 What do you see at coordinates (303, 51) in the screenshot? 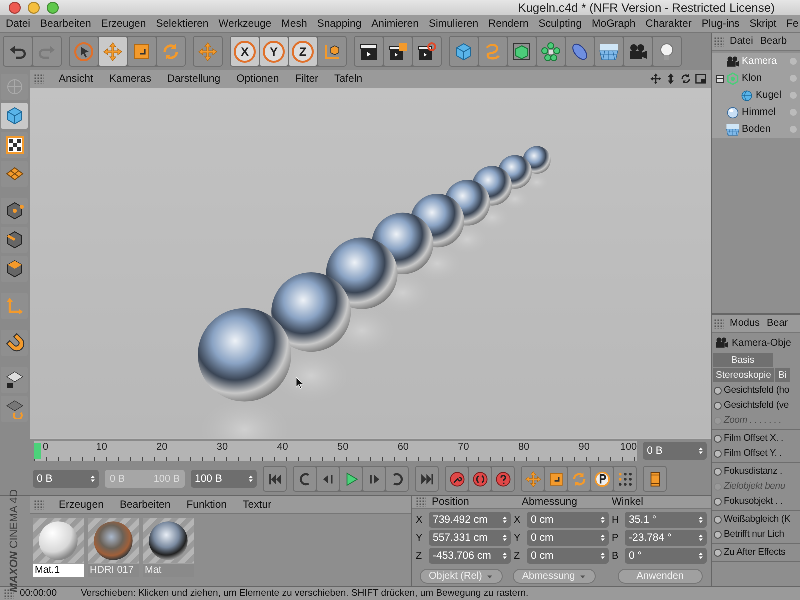
I see `axis-lock-button: Z` at bounding box center [303, 51].